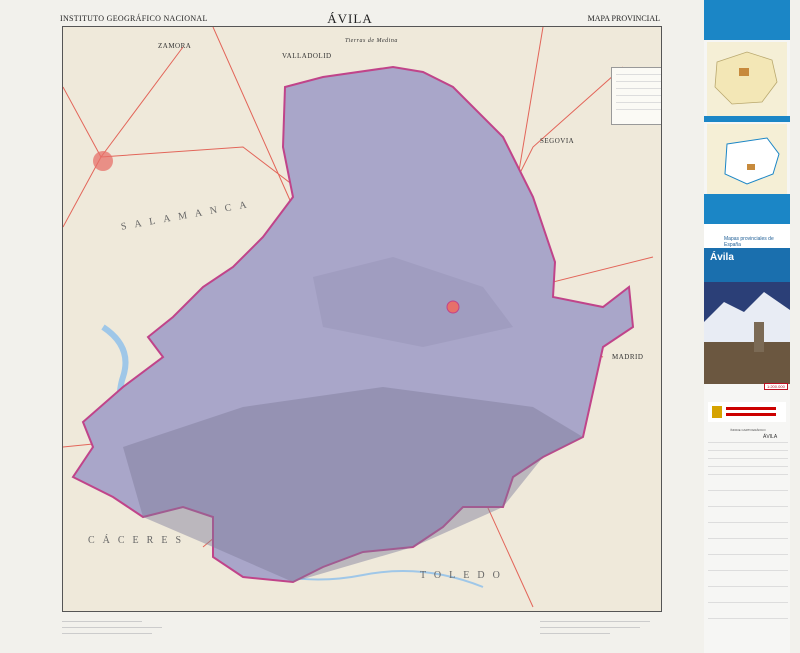 Image resolution: width=800 pixels, height=653 pixels. I want to click on index-sheet: ÍNDICE CARTOGRÁFICO ÁVILA, so click(748, 535).